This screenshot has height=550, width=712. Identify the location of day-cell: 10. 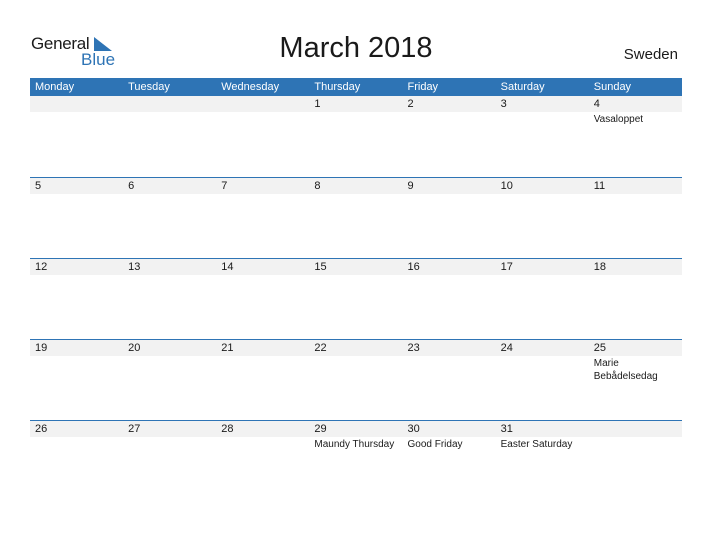
(542, 186).